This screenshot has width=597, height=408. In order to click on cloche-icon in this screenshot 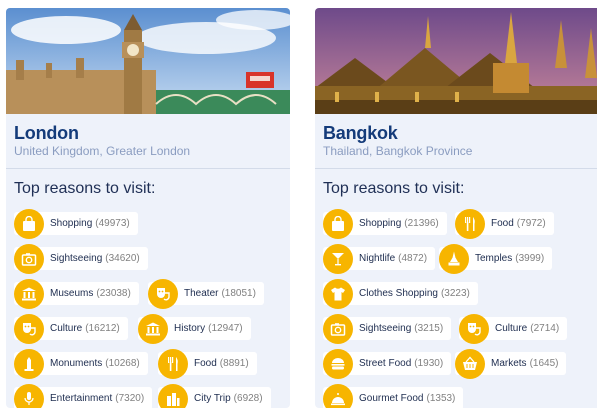, I will do `click(338, 396)`.